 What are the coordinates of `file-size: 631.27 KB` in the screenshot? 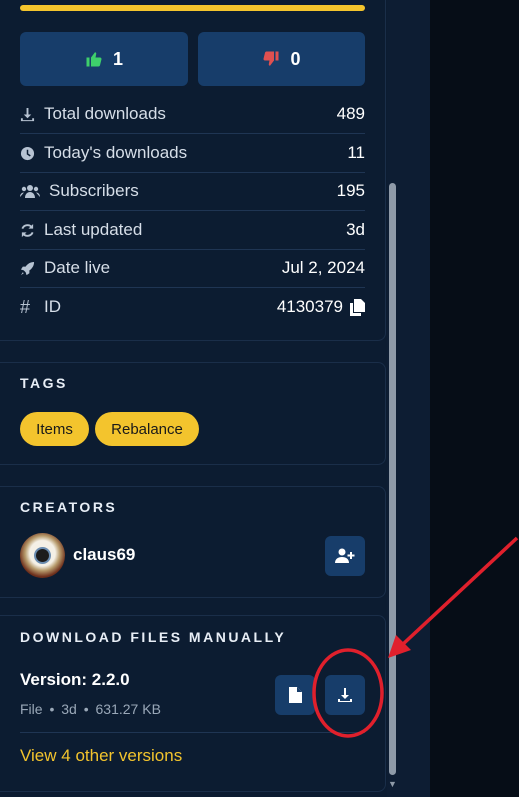 It's located at (128, 709).